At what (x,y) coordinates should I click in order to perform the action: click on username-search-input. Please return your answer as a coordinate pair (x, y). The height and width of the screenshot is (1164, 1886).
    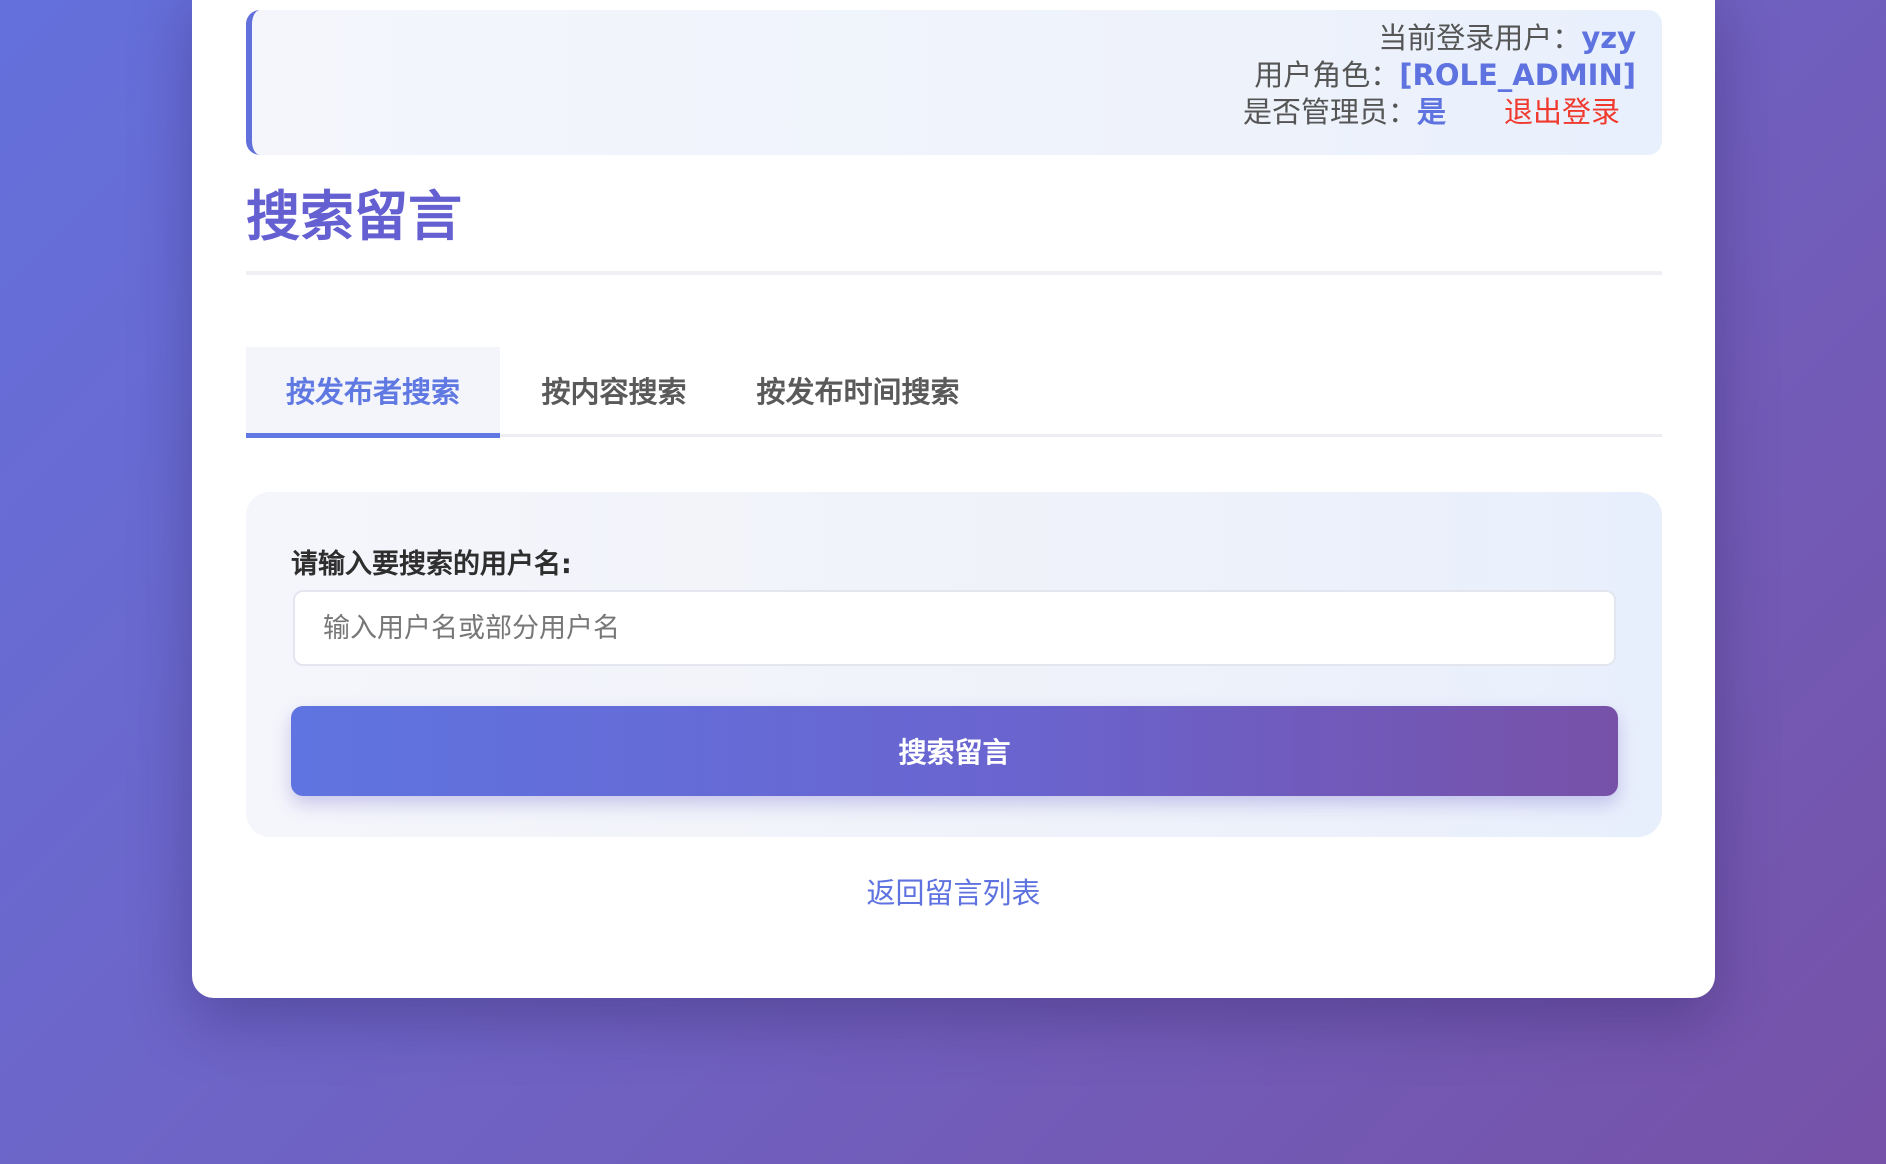
    Looking at the image, I should click on (954, 628).